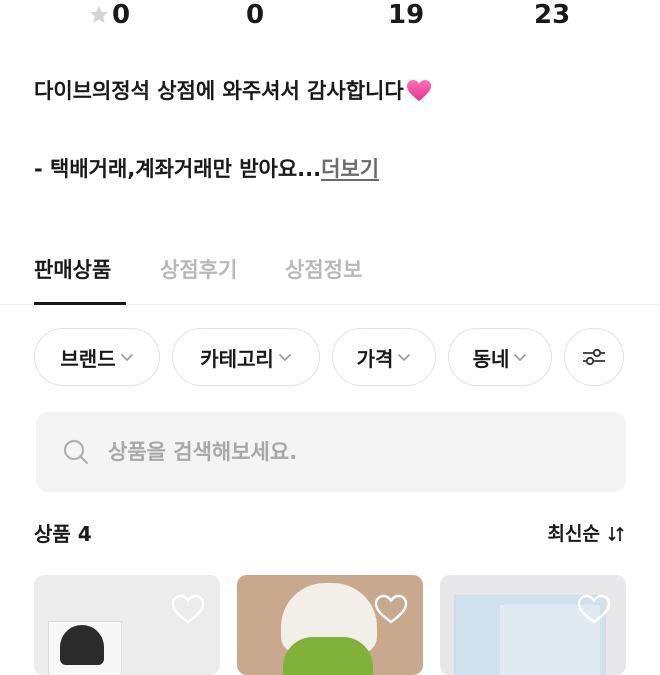 The width and height of the screenshot is (660, 675). I want to click on rating-stat: 0, so click(109, 15).